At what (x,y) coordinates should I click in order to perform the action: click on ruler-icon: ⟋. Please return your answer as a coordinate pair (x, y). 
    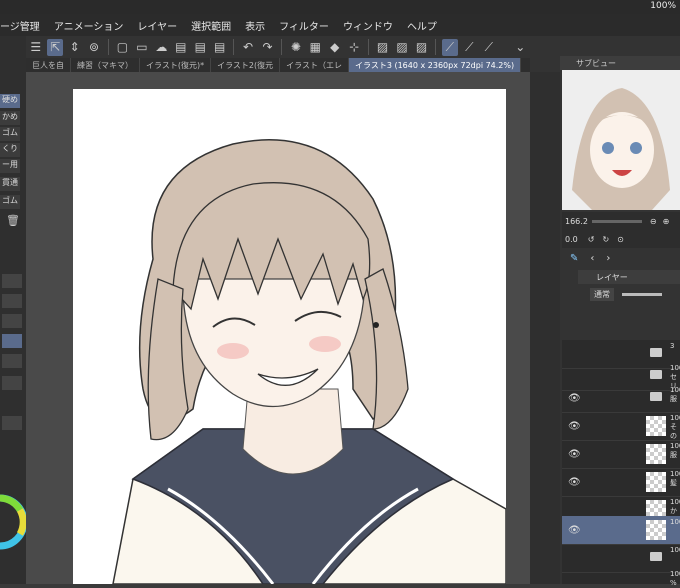
    Looking at the image, I should click on (450, 47).